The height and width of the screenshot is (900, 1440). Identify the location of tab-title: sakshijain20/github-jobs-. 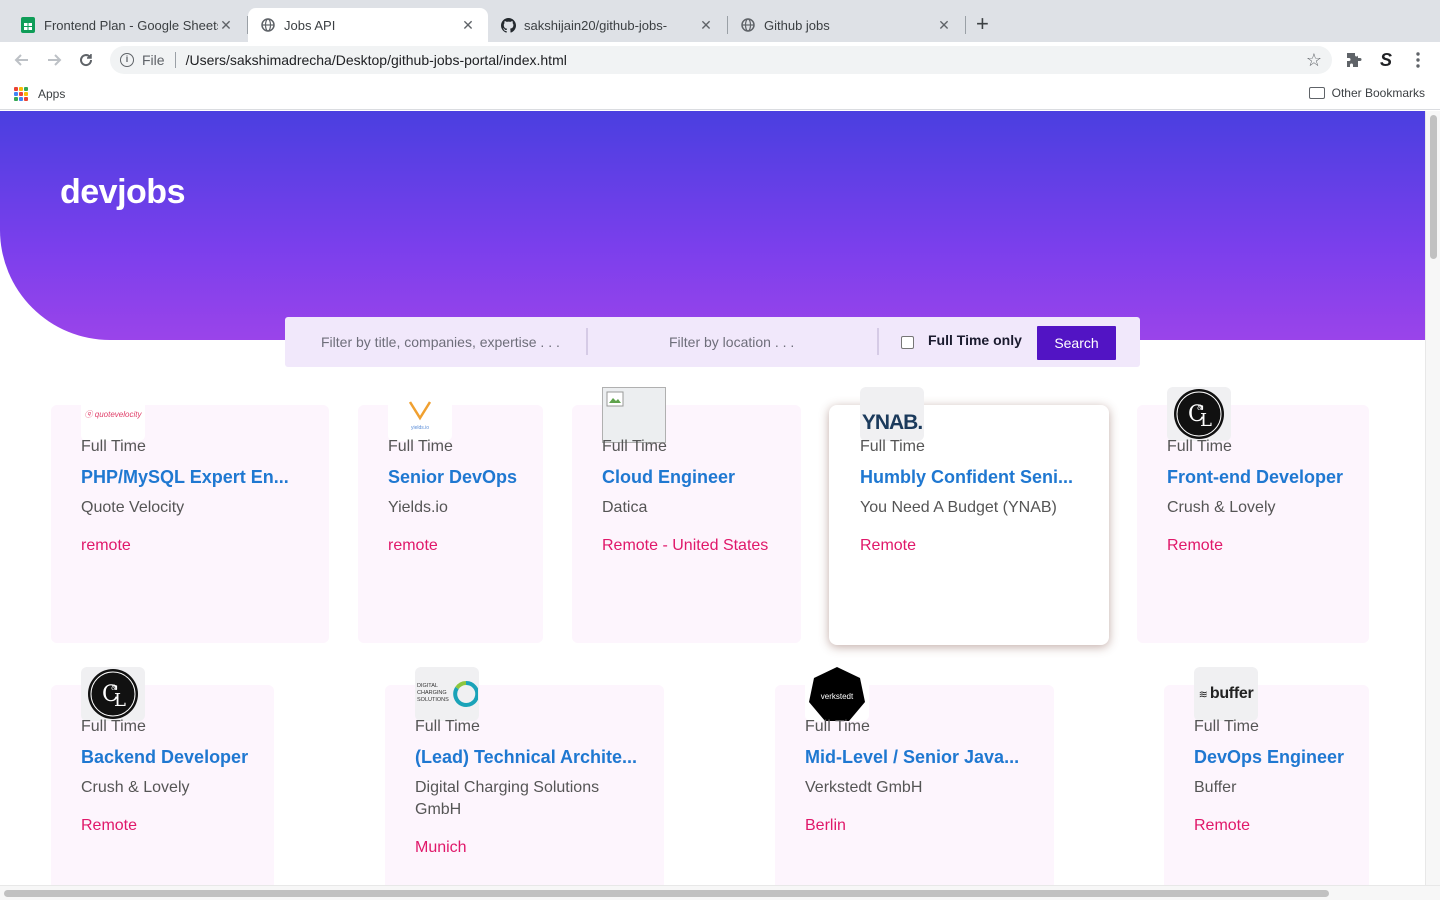
(596, 25).